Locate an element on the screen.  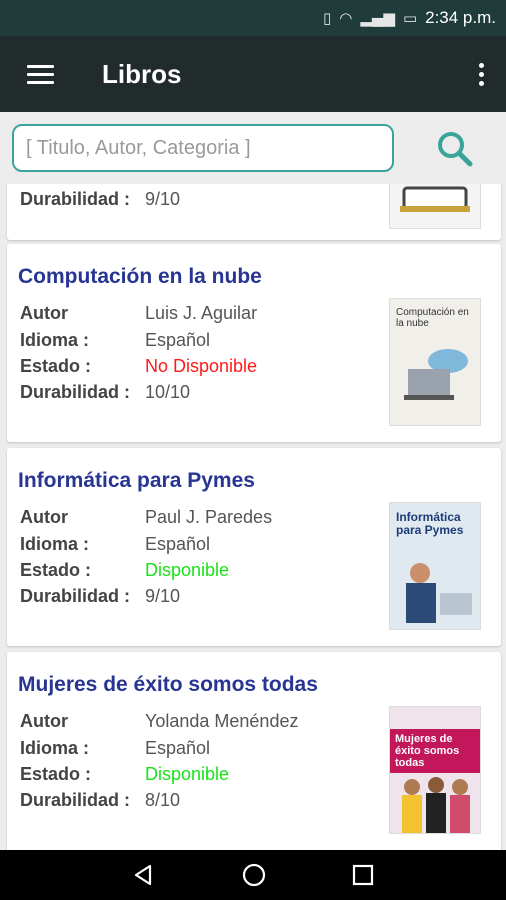
menu-icon is located at coordinates (40, 74).